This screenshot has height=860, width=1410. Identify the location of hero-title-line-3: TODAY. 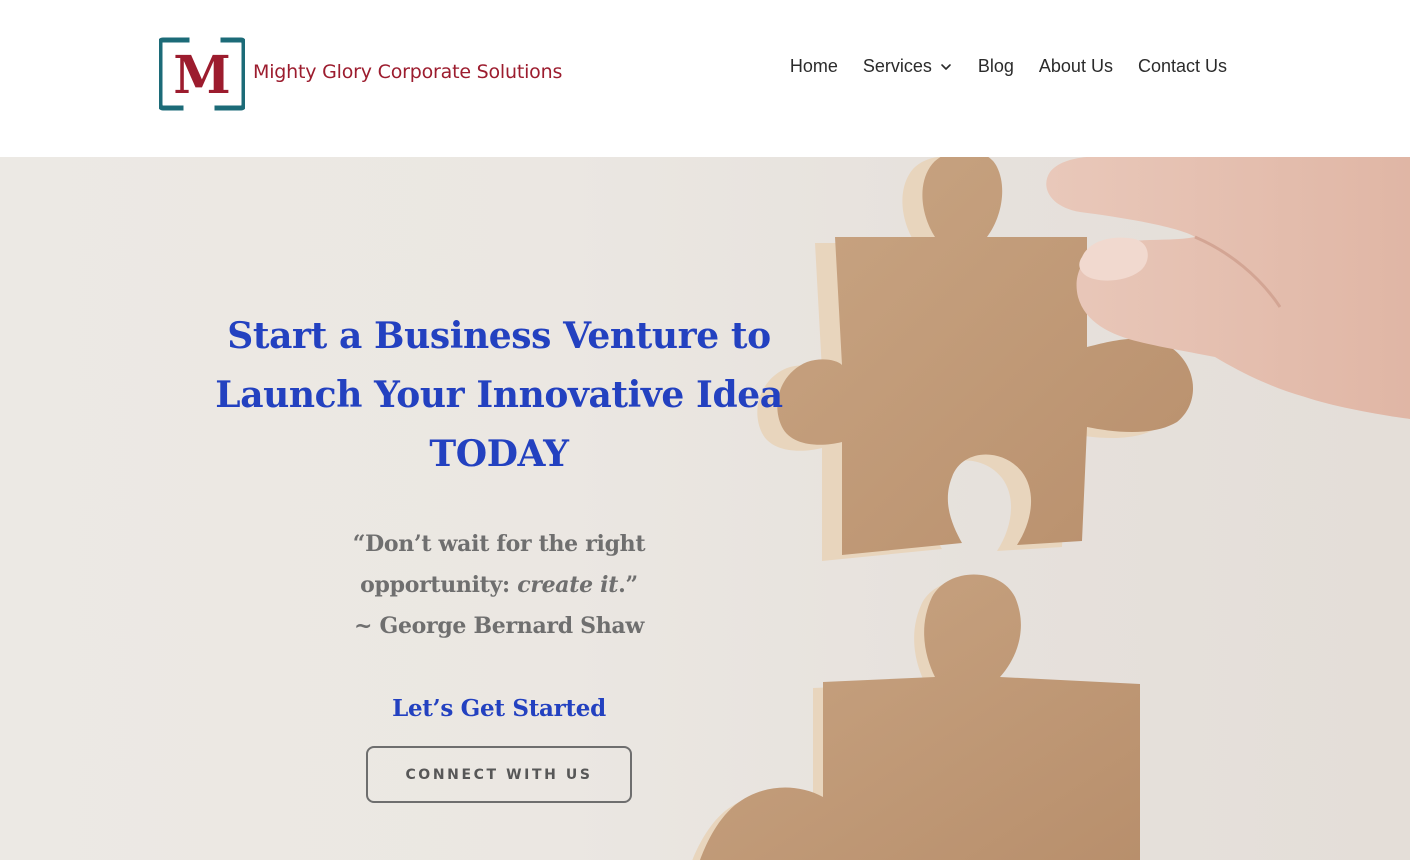
(499, 454).